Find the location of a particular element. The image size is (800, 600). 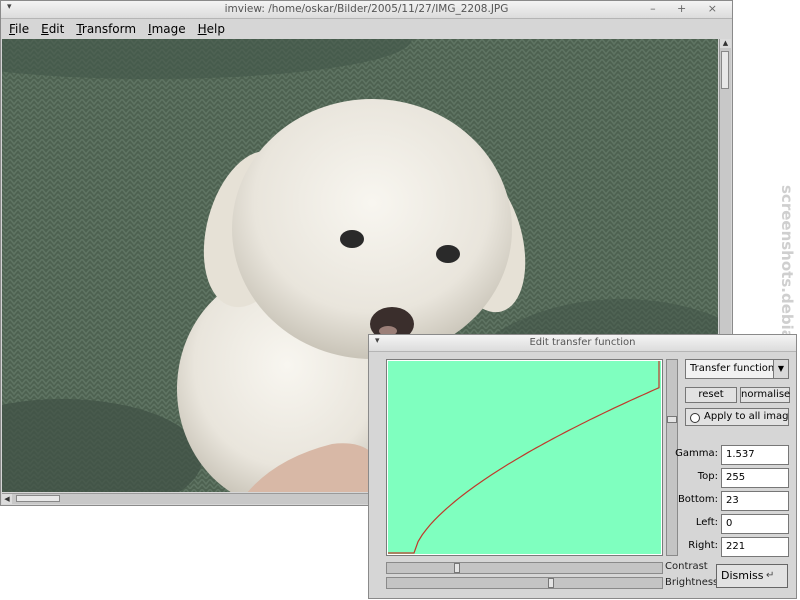

dismiss-label: Dismiss is located at coordinates (742, 575).